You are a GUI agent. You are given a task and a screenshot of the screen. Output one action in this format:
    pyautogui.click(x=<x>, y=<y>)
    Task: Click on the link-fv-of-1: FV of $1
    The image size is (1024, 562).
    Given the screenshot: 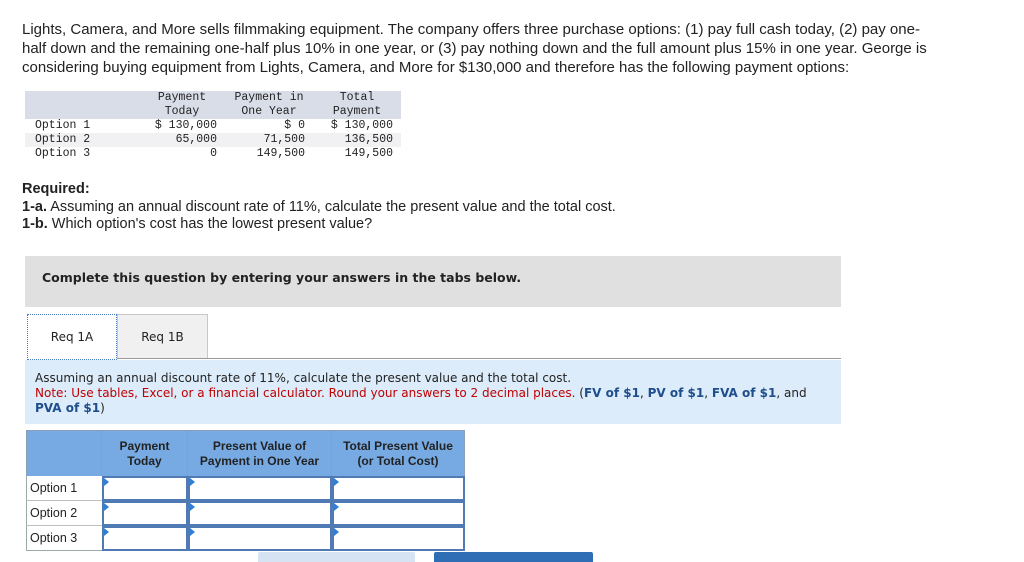 What is the action you would take?
    pyautogui.click(x=612, y=393)
    